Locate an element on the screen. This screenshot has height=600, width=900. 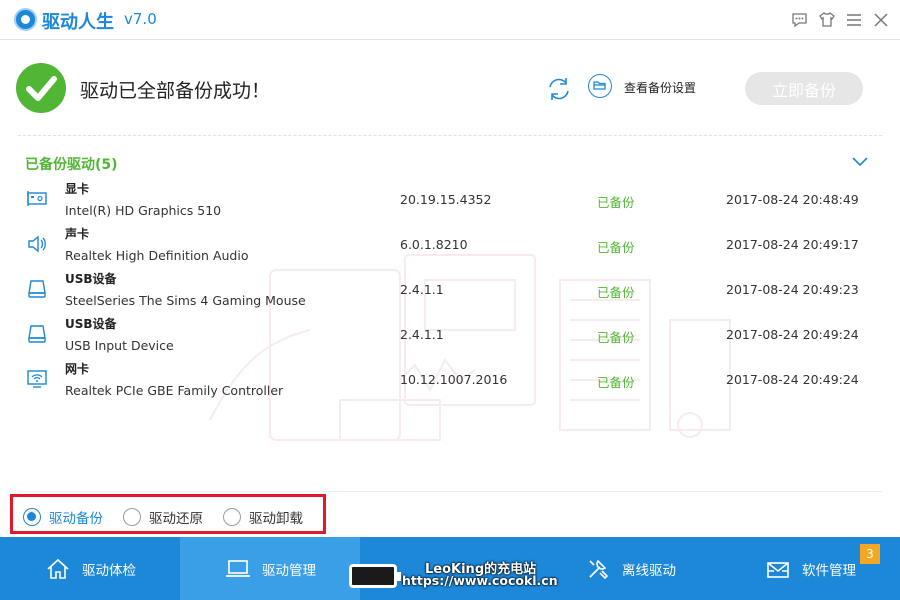
mail-box-icon is located at coordinates (778, 569).